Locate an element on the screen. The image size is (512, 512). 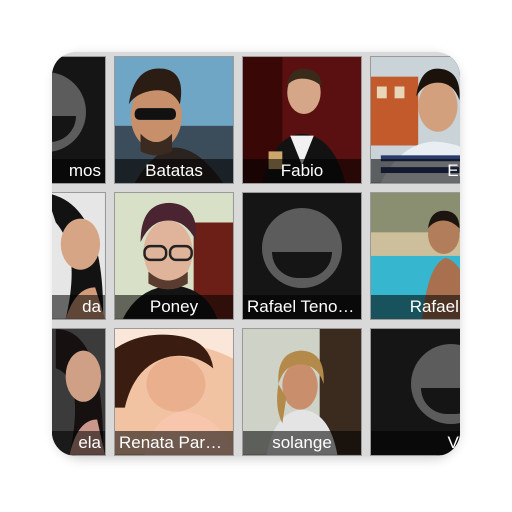
contact-tile: mos is located at coordinates (79, 120).